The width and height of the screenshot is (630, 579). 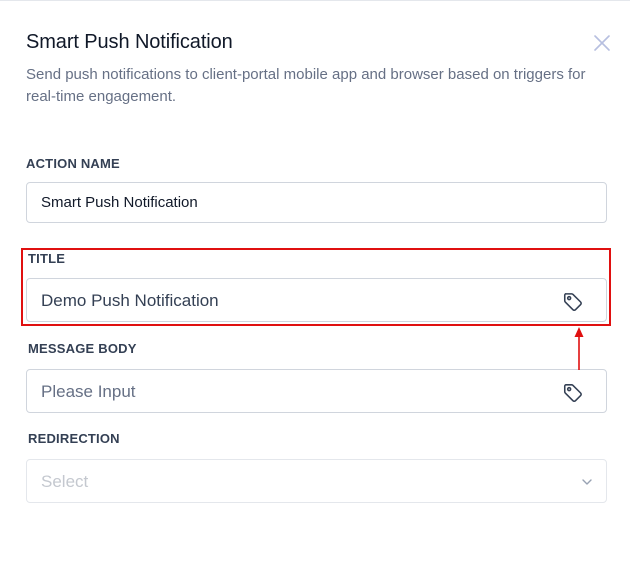 What do you see at coordinates (579, 349) in the screenshot?
I see `annotation-arrow-icon` at bounding box center [579, 349].